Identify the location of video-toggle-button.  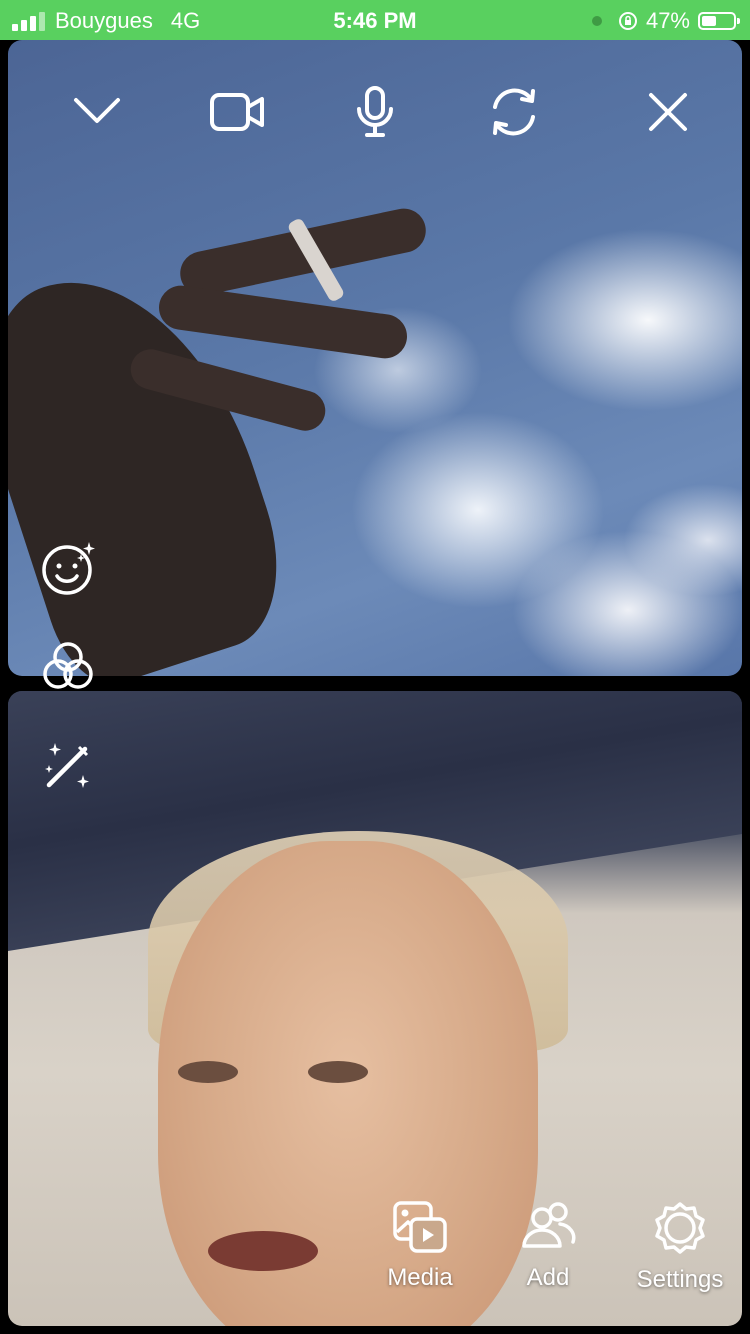
(237, 112).